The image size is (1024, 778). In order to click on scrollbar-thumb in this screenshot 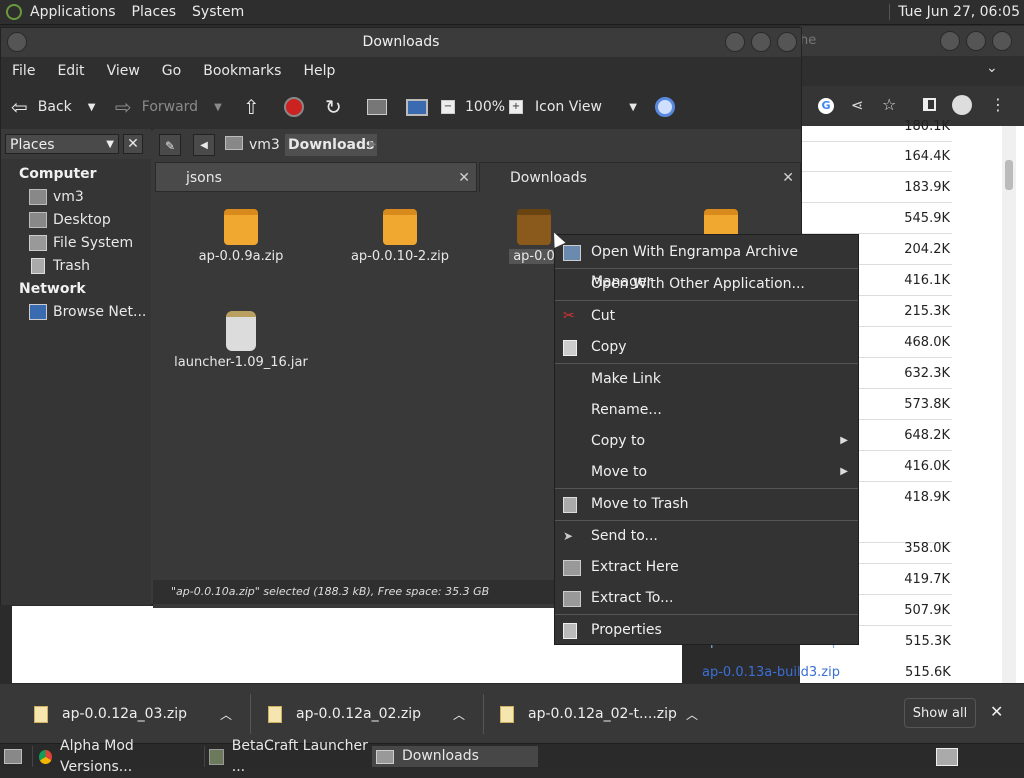, I will do `click(1009, 175)`.